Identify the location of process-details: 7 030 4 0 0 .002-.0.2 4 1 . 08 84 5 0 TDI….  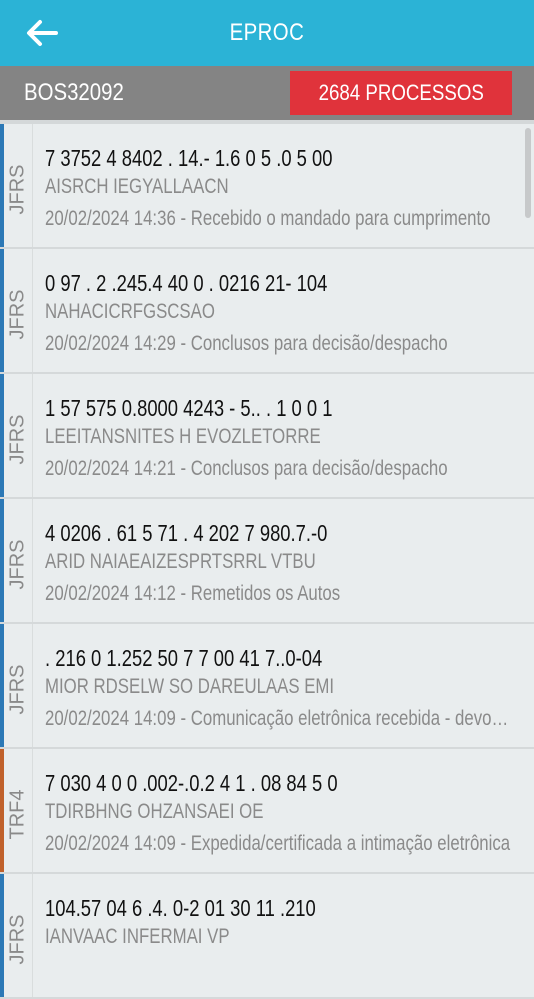
(283, 810).